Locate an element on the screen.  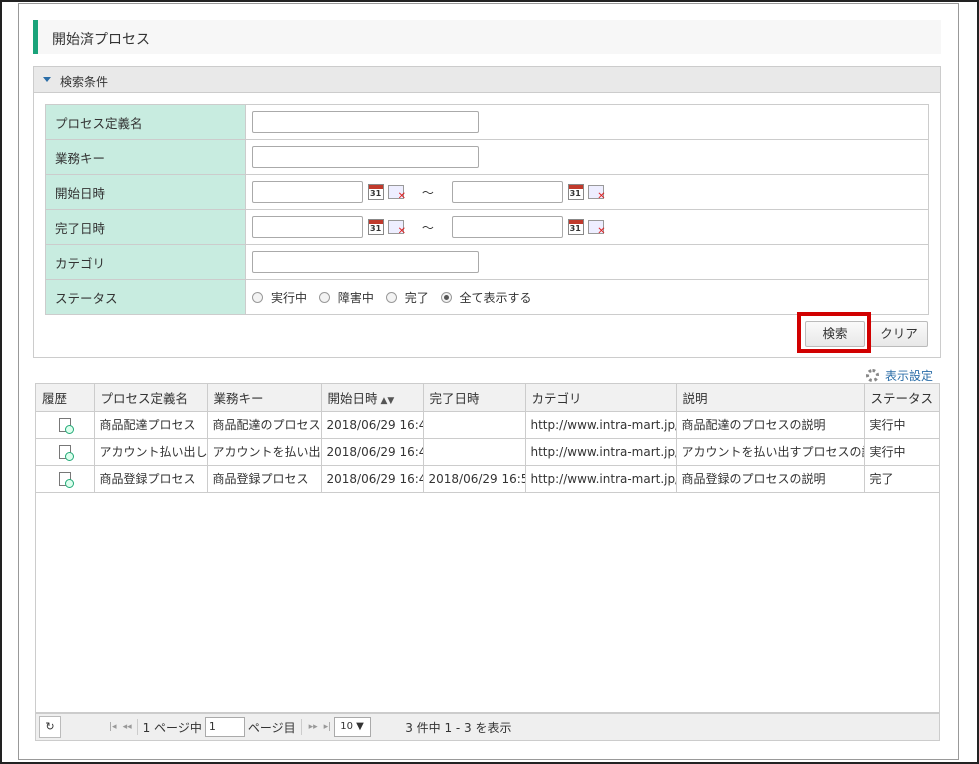
process-def-name-input is located at coordinates (365, 122).